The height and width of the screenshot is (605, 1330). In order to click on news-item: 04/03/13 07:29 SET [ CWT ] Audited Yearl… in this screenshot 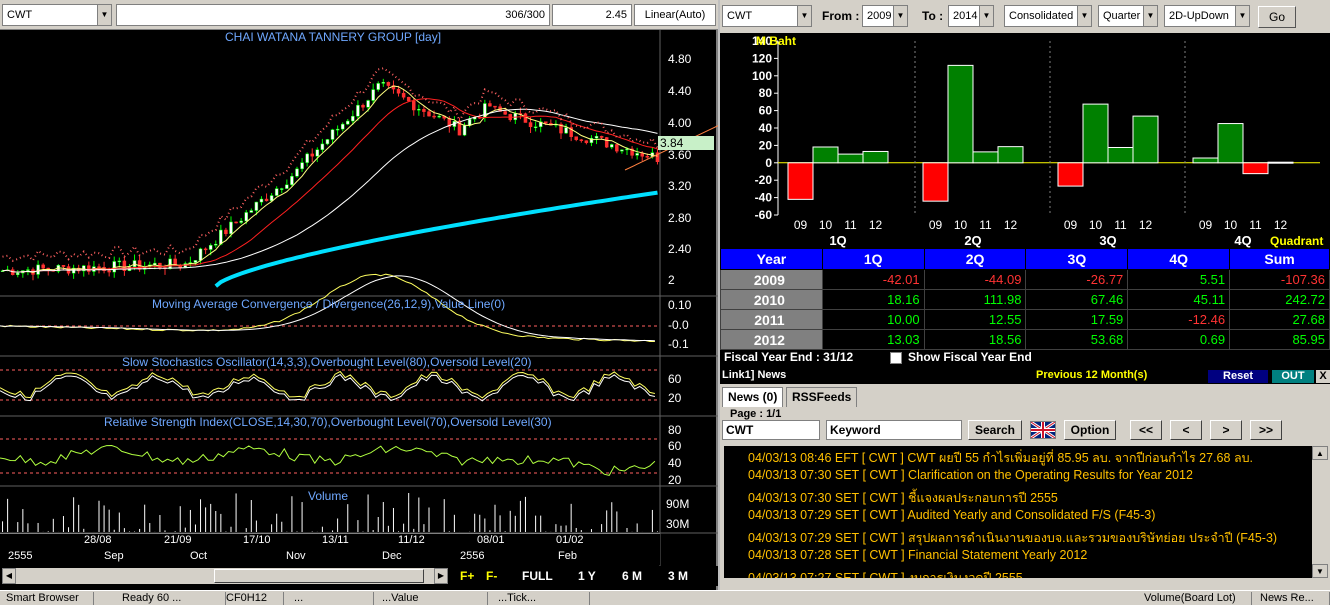, I will do `click(951, 515)`.